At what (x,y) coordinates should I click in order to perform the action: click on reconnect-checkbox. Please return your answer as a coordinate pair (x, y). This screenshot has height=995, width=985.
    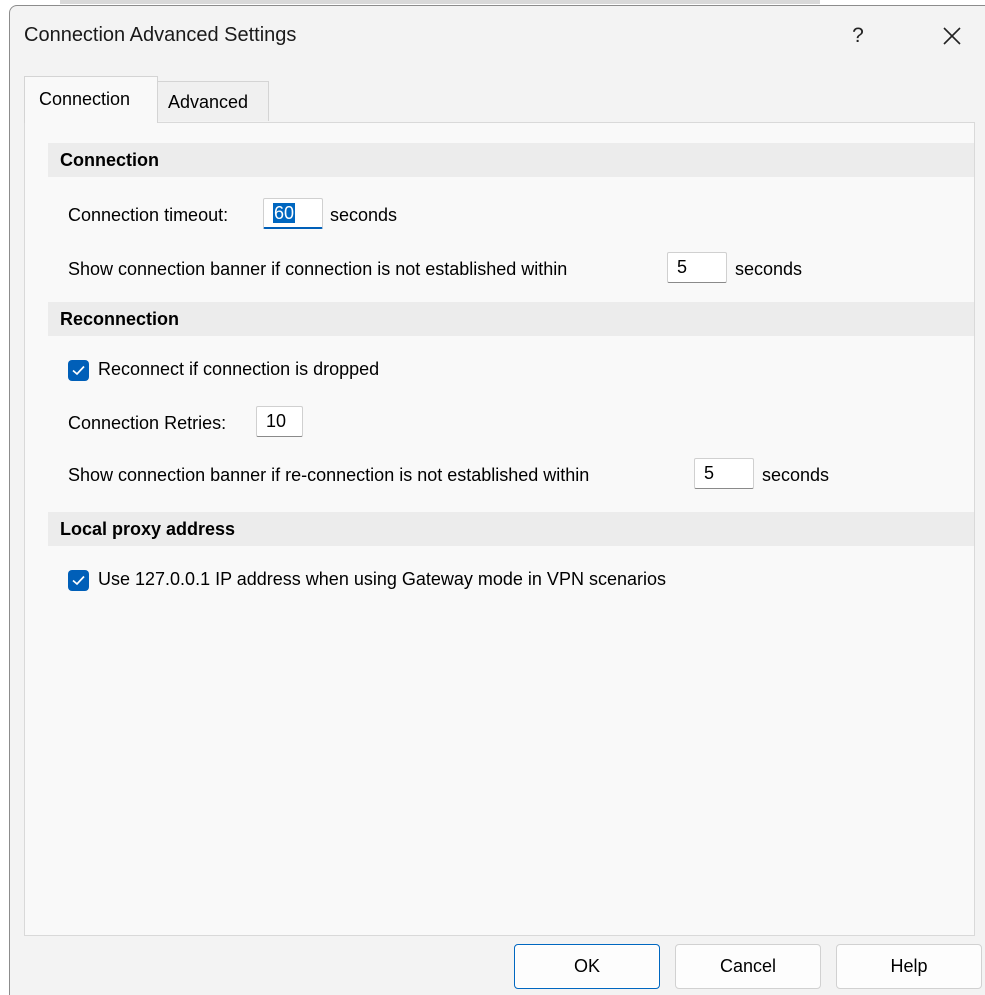
    Looking at the image, I should click on (78, 370).